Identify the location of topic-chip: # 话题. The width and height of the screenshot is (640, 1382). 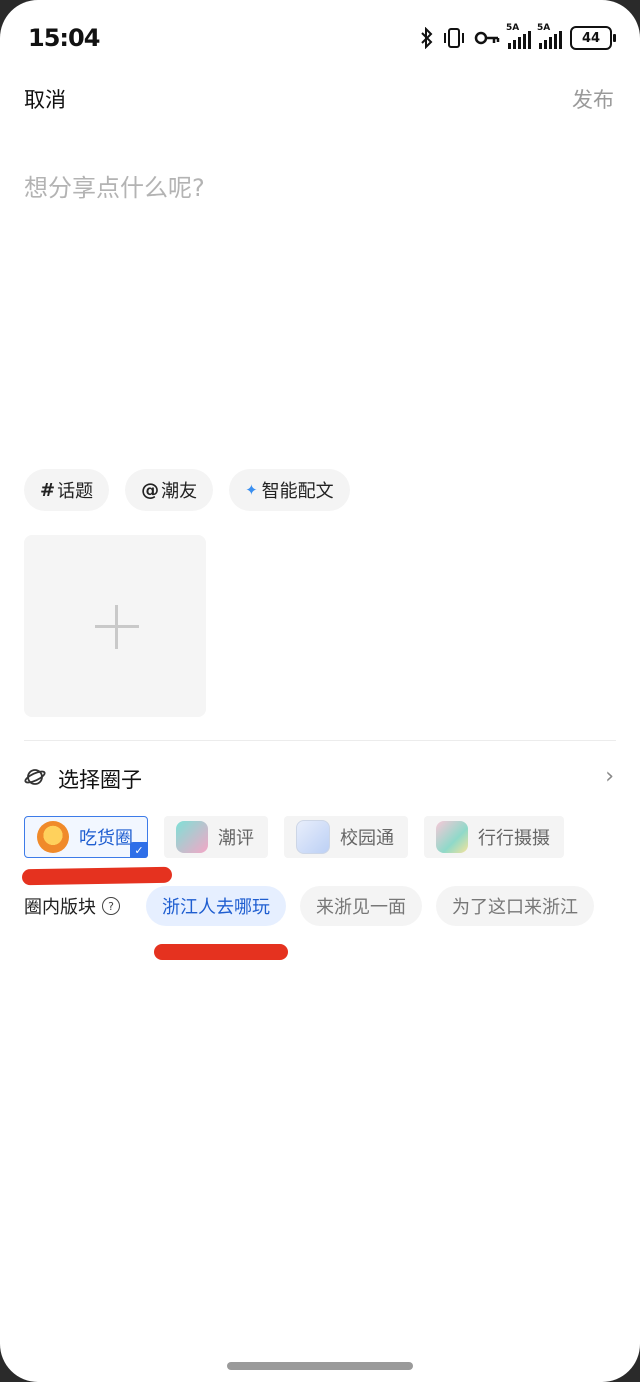
(67, 490).